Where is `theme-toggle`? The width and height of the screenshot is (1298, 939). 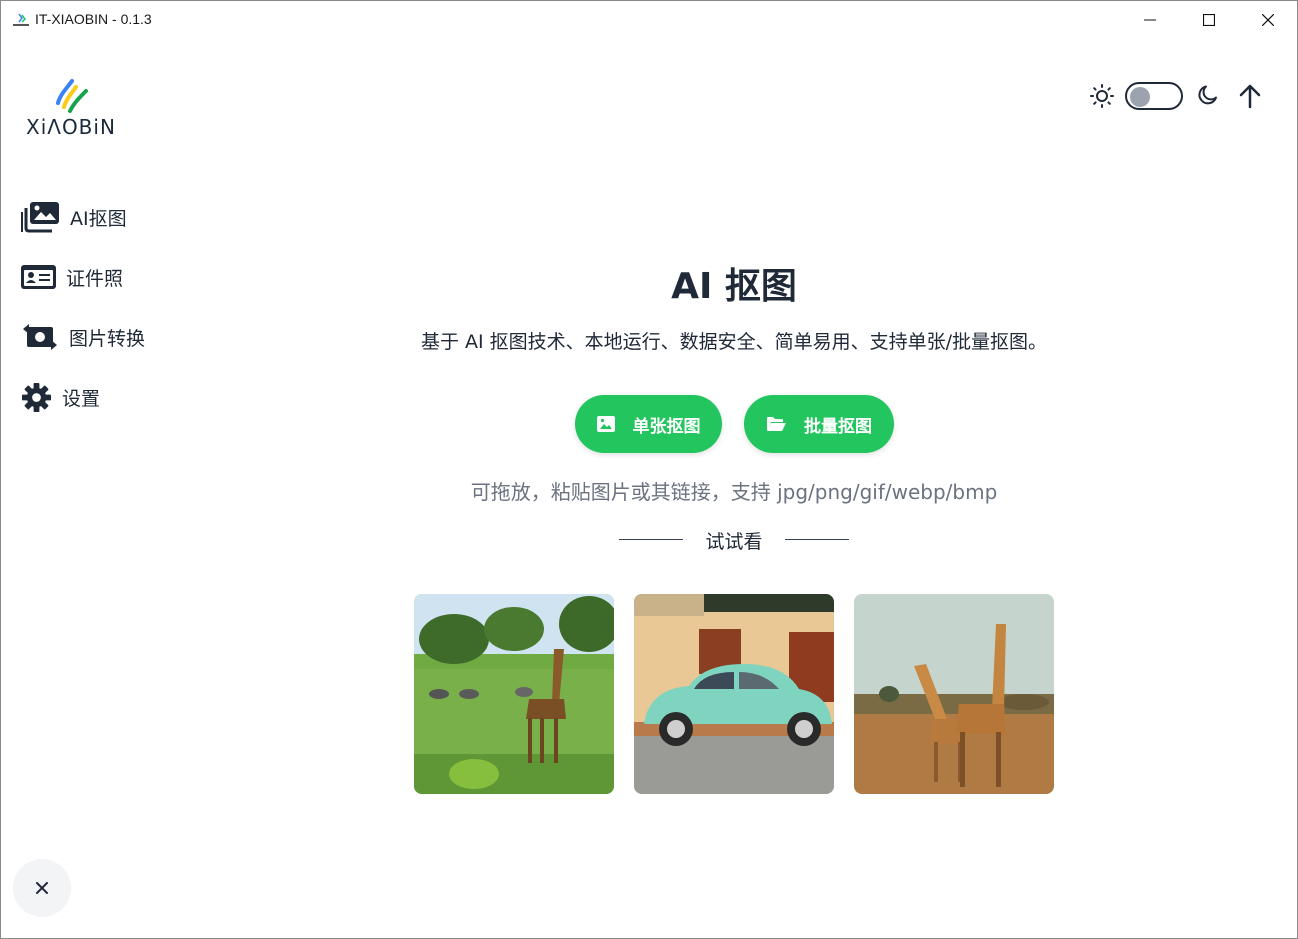
theme-toggle is located at coordinates (1154, 96).